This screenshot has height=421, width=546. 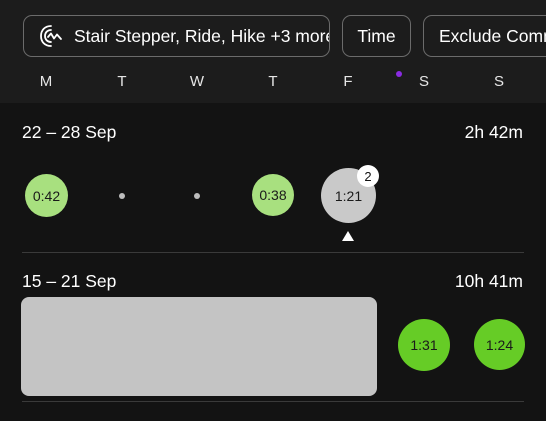 I want to click on weekday-label: M, so click(x=46, y=81).